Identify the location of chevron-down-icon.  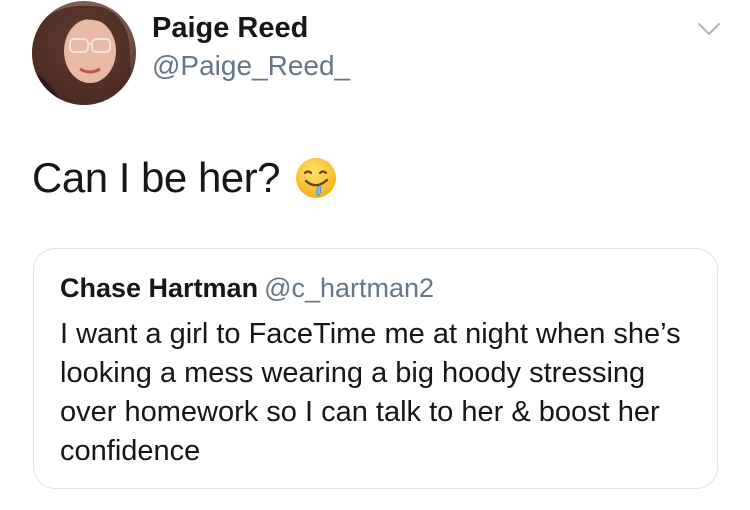
(709, 29).